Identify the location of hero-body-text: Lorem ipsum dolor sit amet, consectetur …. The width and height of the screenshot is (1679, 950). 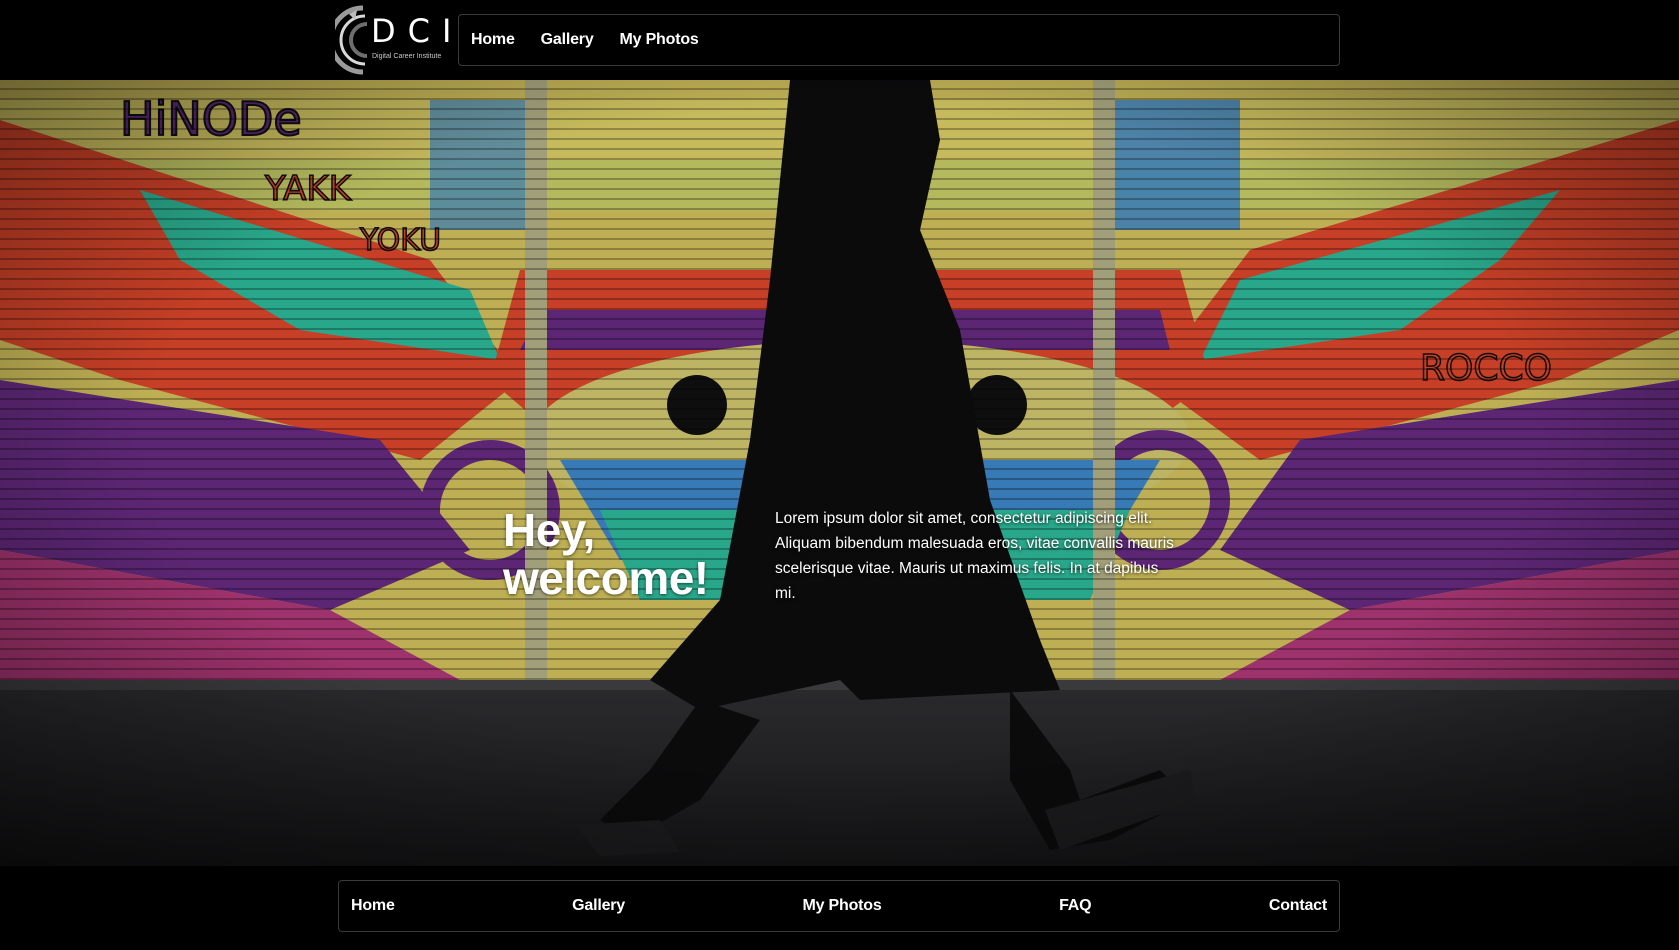
(974, 556).